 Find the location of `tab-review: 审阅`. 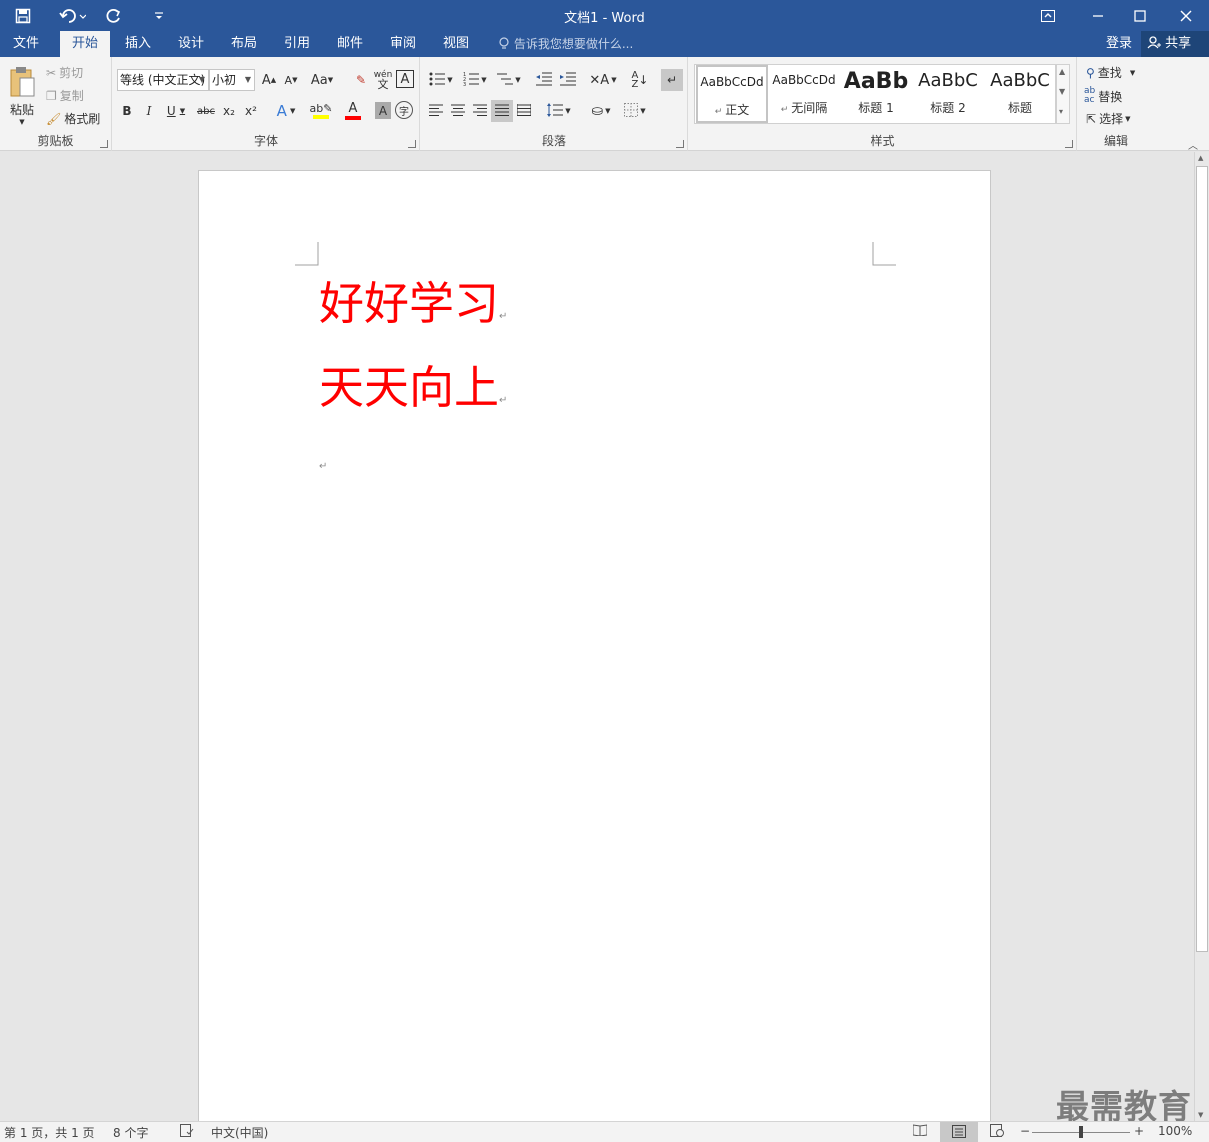

tab-review: 审阅 is located at coordinates (403, 44).